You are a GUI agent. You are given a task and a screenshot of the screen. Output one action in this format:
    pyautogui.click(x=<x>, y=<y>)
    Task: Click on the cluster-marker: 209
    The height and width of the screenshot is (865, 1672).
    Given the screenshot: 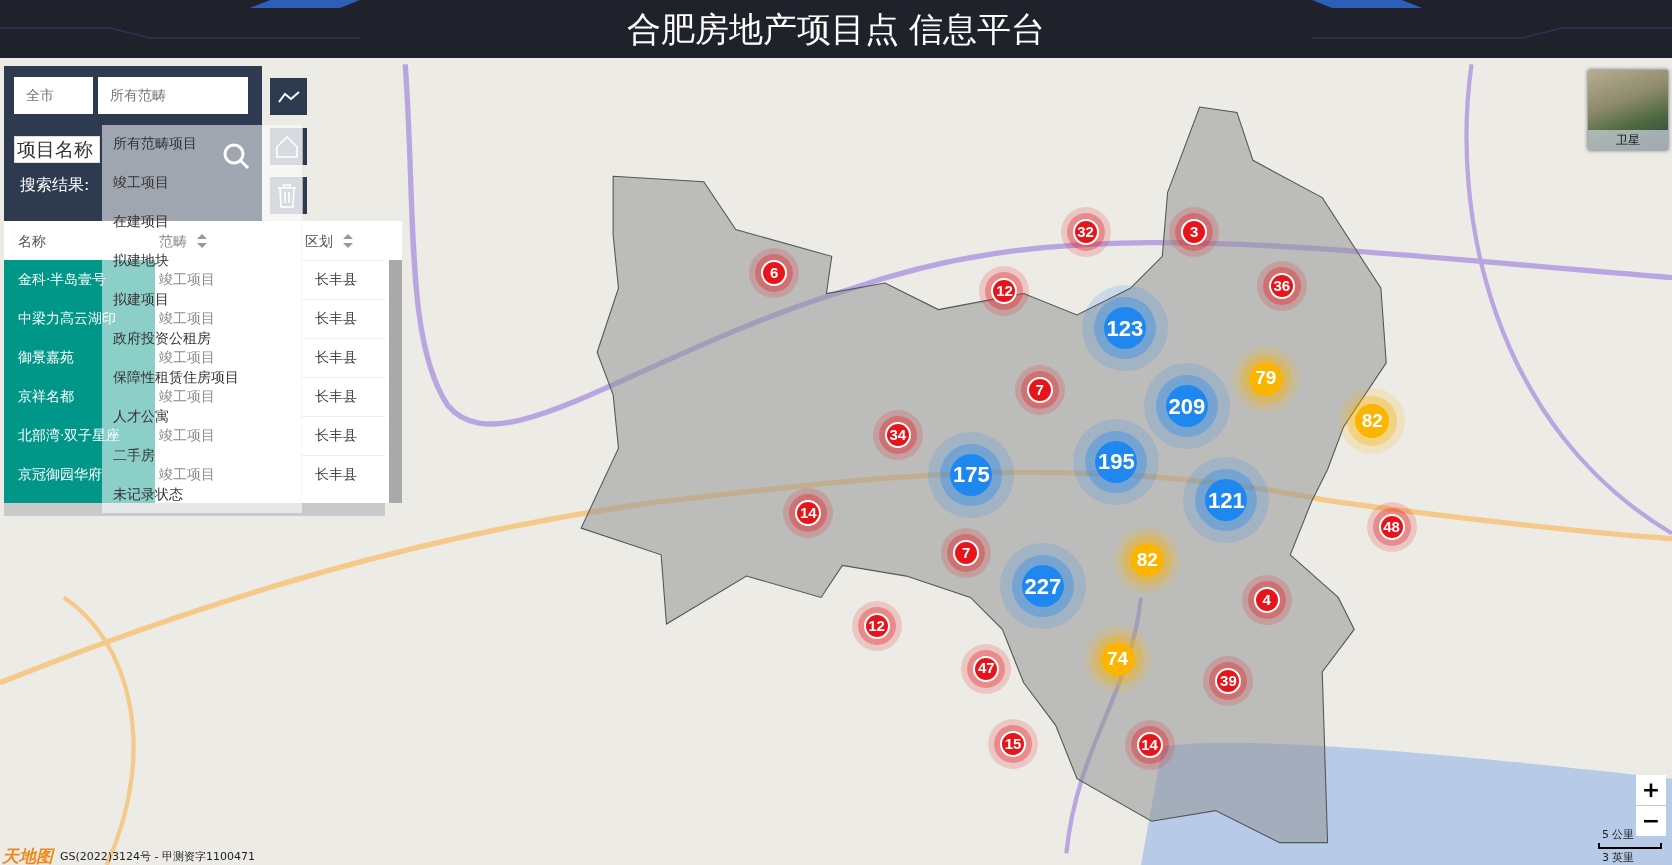 What is the action you would take?
    pyautogui.click(x=1186, y=406)
    